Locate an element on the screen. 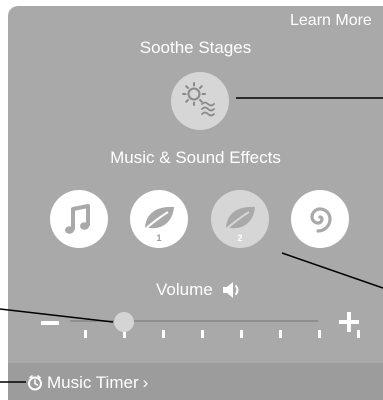 The image size is (383, 400). music-timer-label: Music Timer is located at coordinates (93, 382).